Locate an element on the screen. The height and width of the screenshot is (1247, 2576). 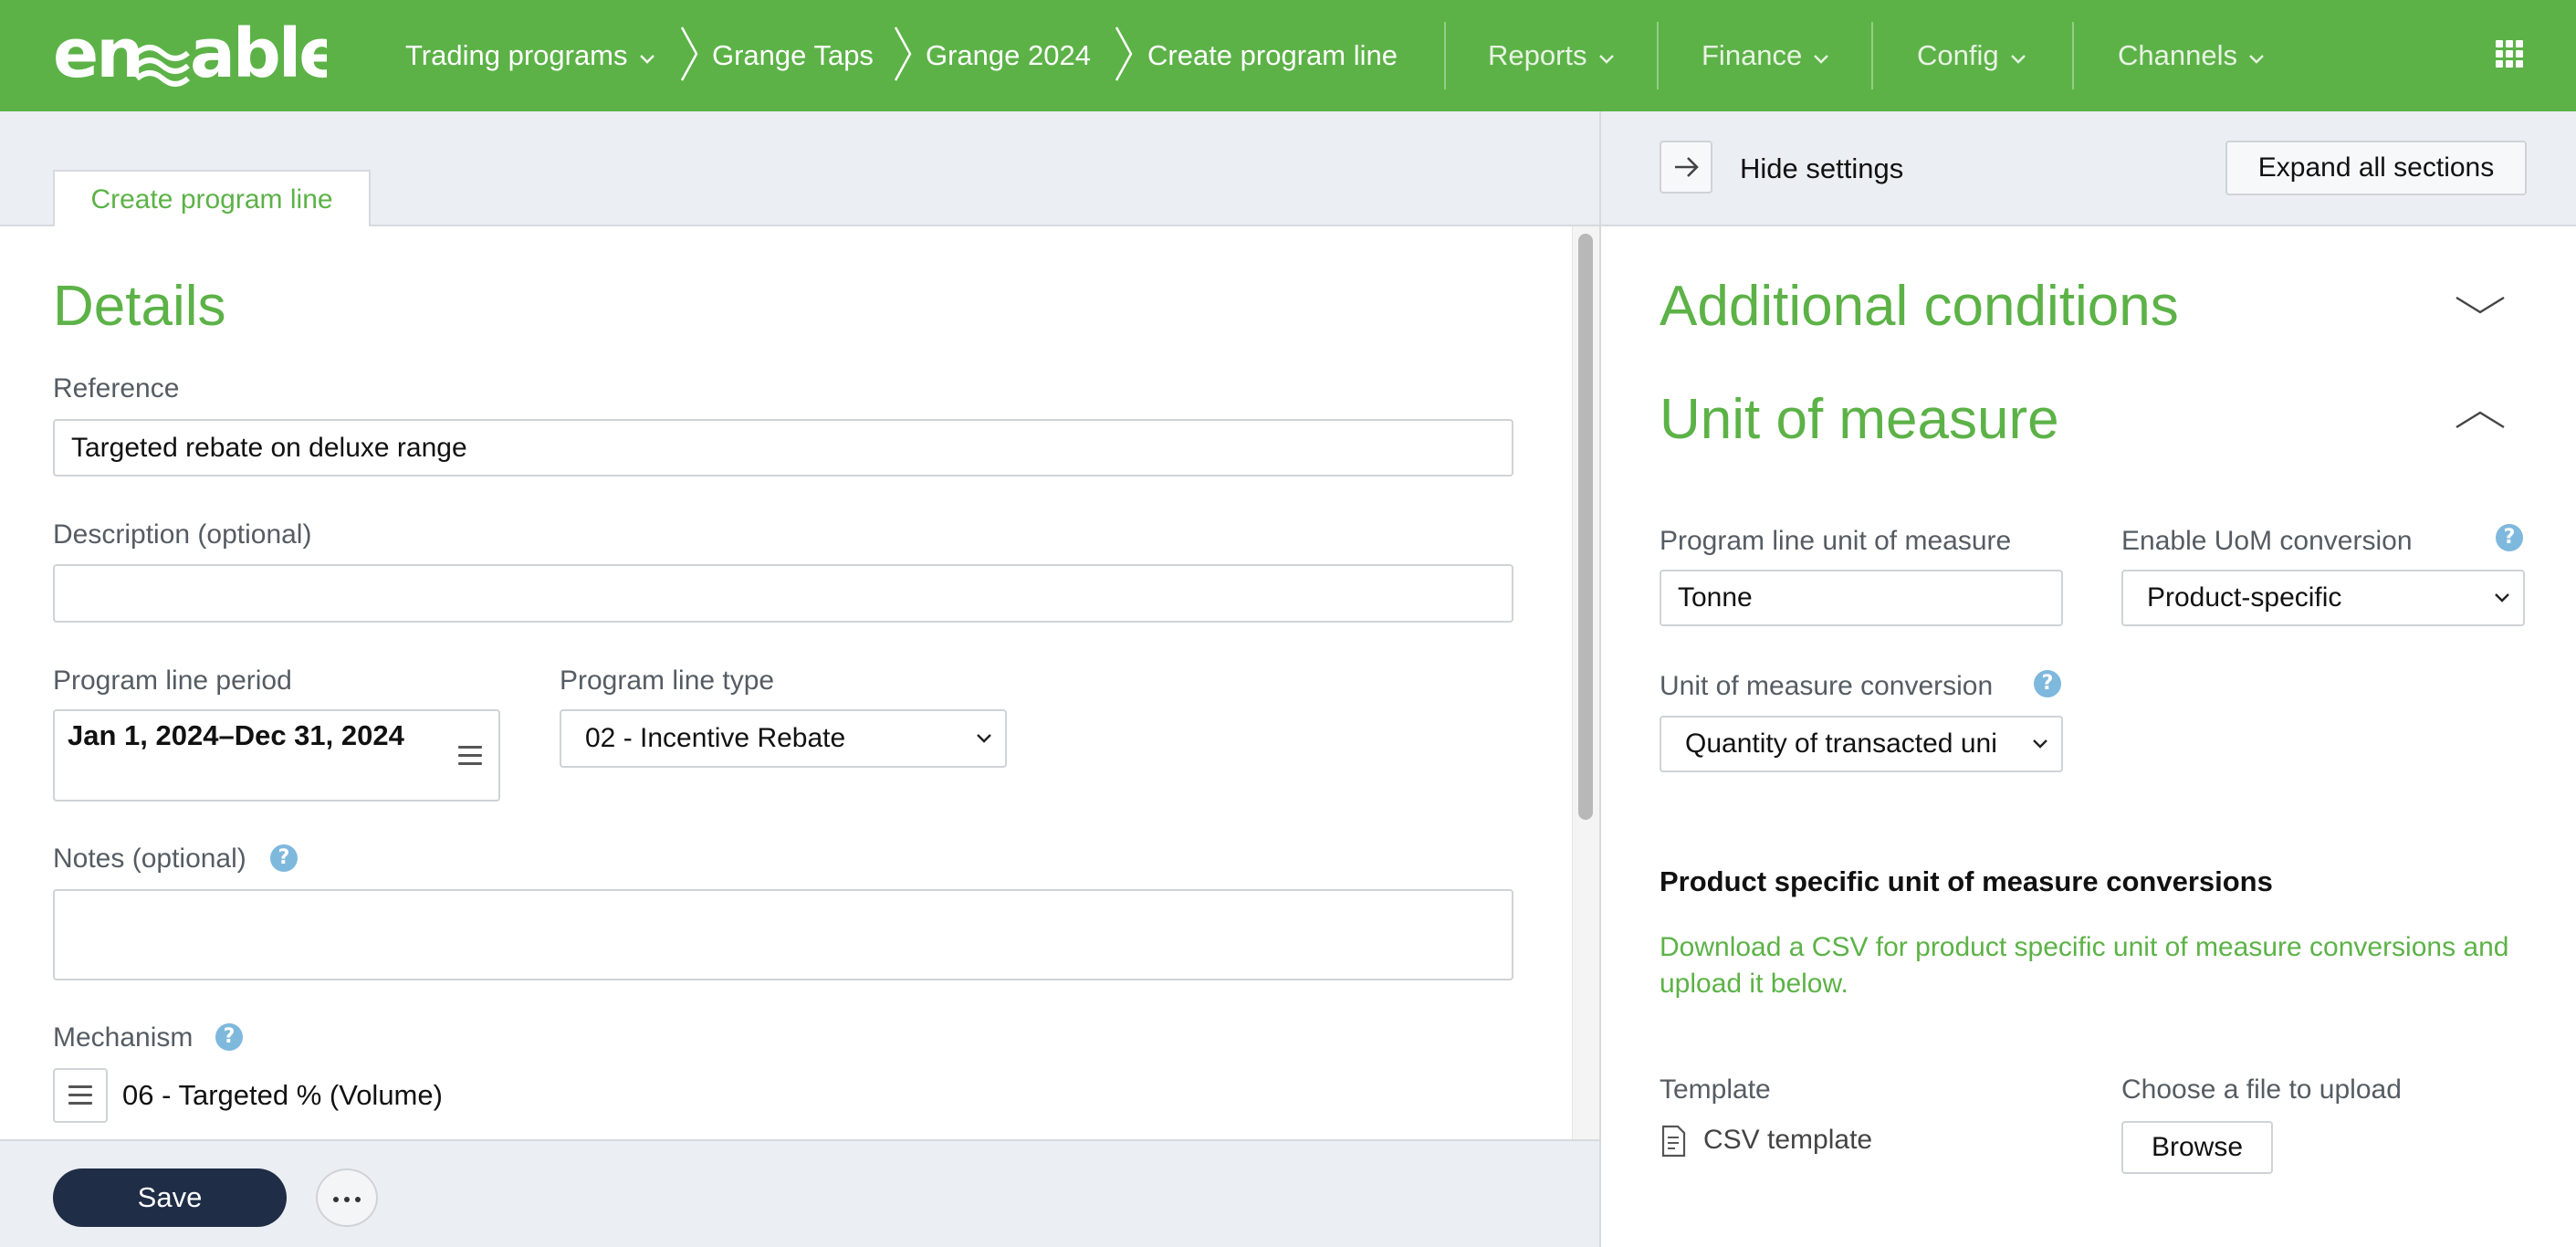
breadcrumb-trading-programs-label: Trading programs is located at coordinates (516, 55).